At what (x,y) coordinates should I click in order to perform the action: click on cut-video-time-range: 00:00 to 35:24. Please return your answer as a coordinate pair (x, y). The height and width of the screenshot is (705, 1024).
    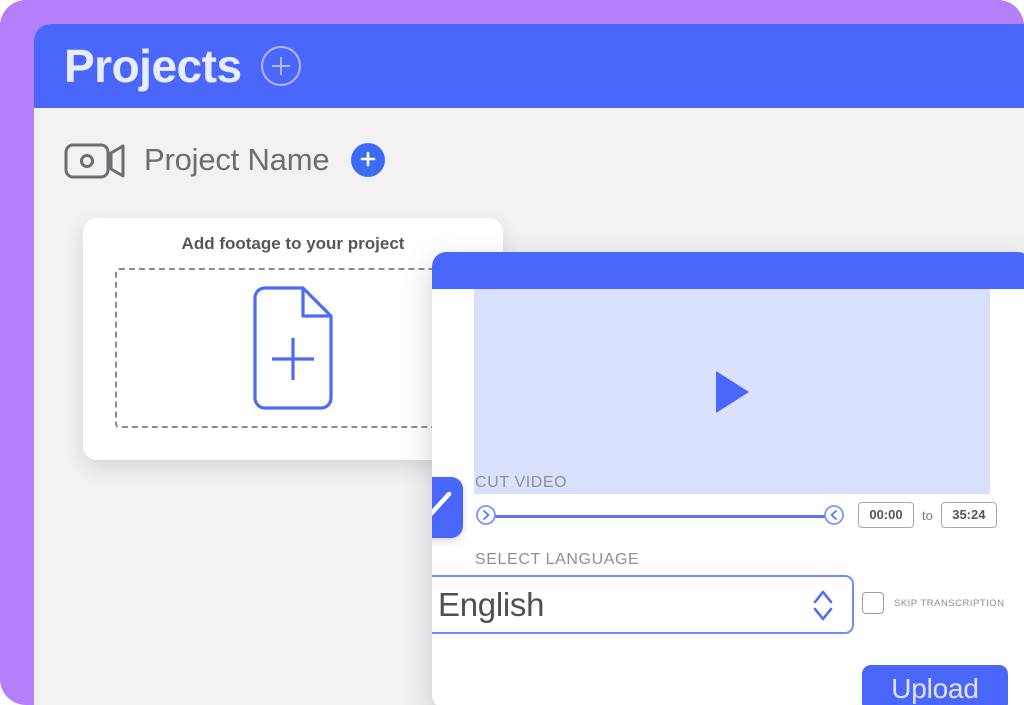
    Looking at the image, I should click on (927, 515).